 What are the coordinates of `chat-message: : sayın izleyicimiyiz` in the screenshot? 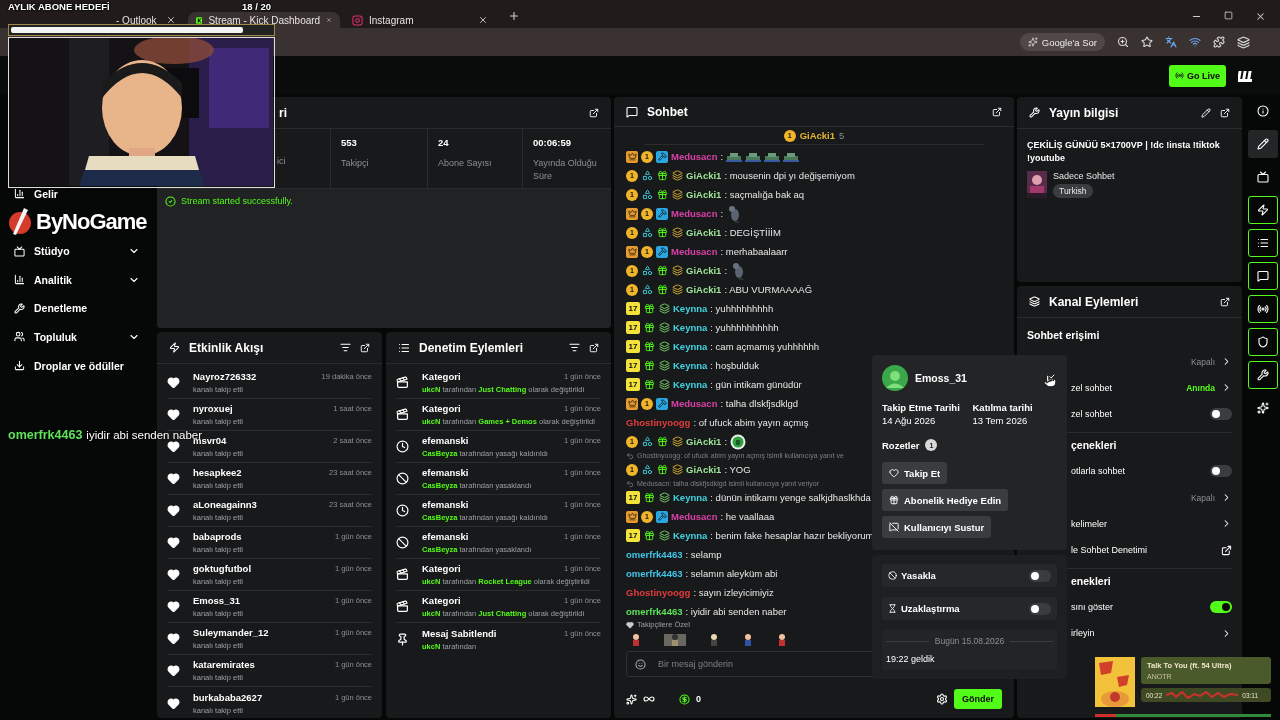 It's located at (733, 592).